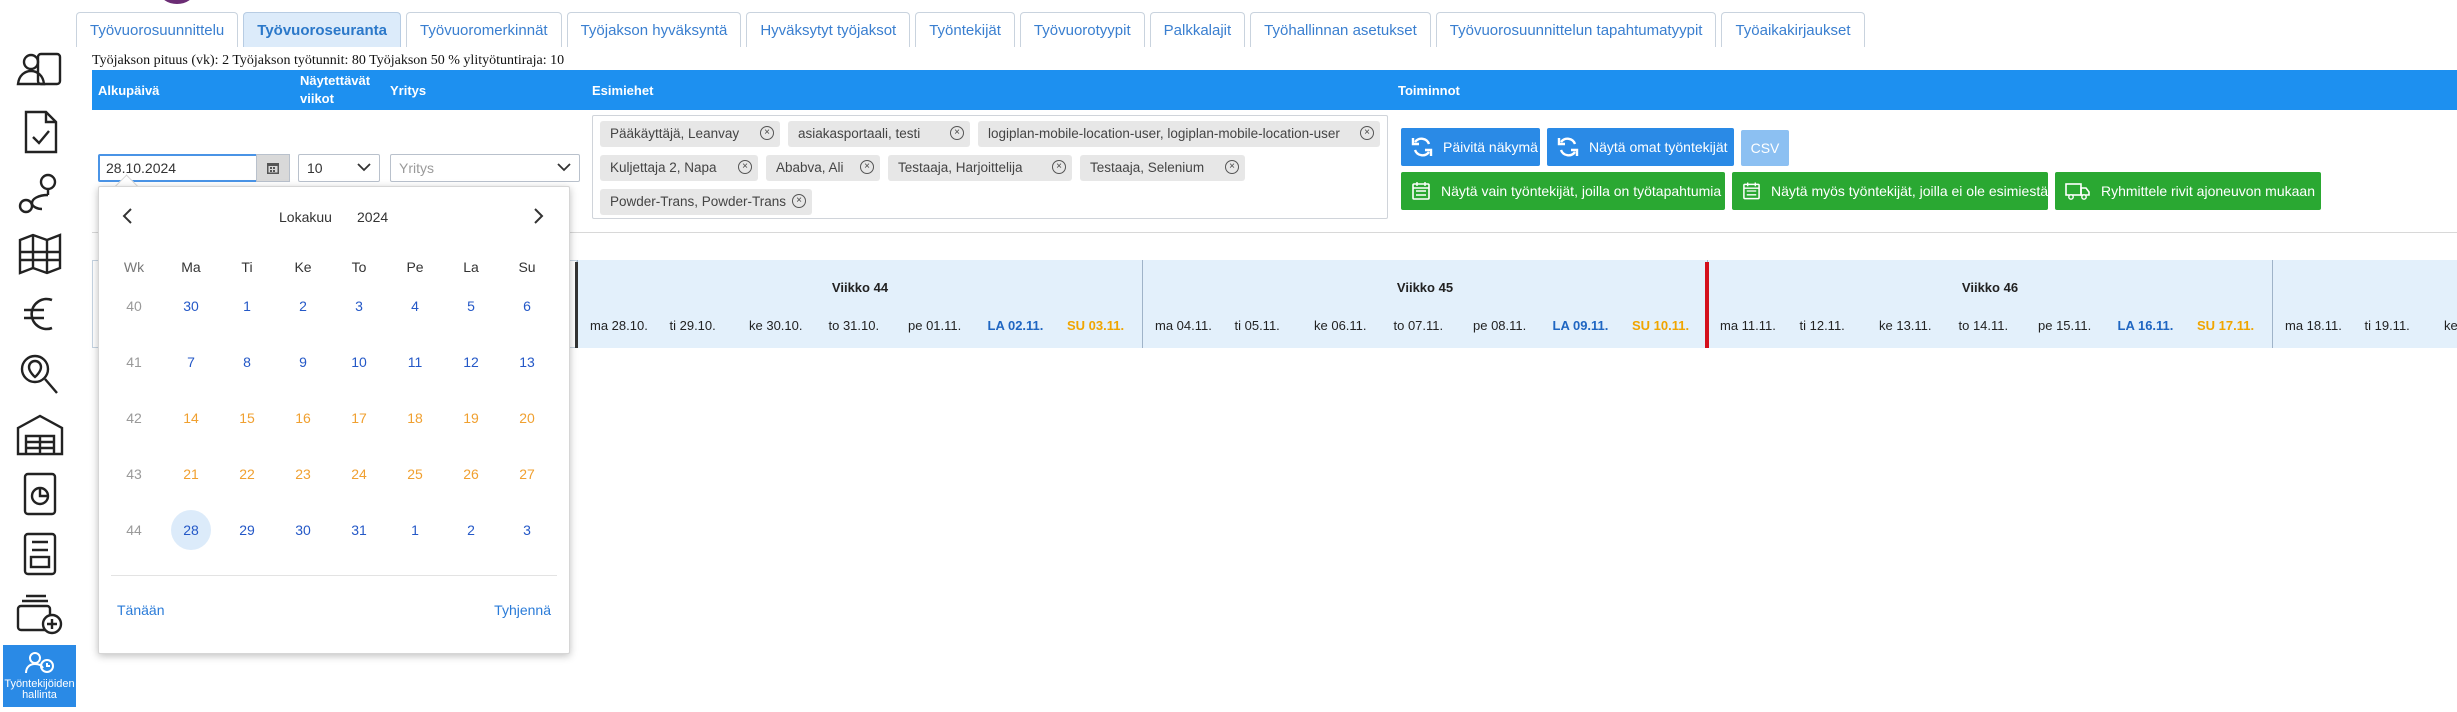 Image resolution: width=2457 pixels, height=712 pixels. Describe the element at coordinates (305, 217) in the screenshot. I see `datepicker-month: Lokakuu` at that location.